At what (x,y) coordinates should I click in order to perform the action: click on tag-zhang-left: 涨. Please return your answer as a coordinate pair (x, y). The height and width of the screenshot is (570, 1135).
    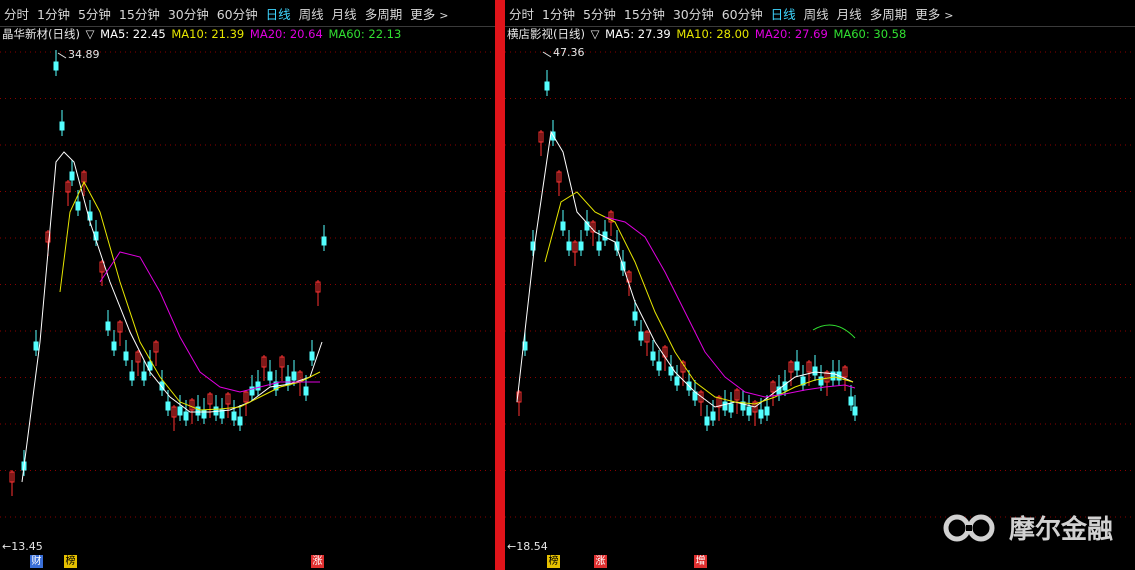
    Looking at the image, I should click on (317, 561).